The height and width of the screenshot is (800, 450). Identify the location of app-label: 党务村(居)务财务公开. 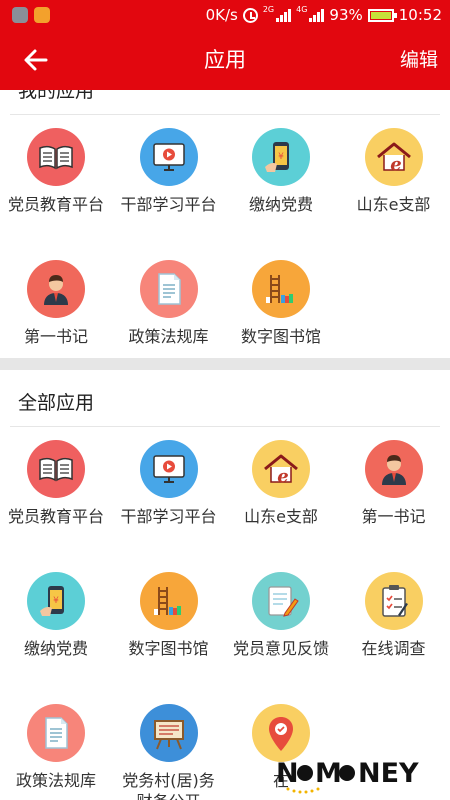
(168, 785).